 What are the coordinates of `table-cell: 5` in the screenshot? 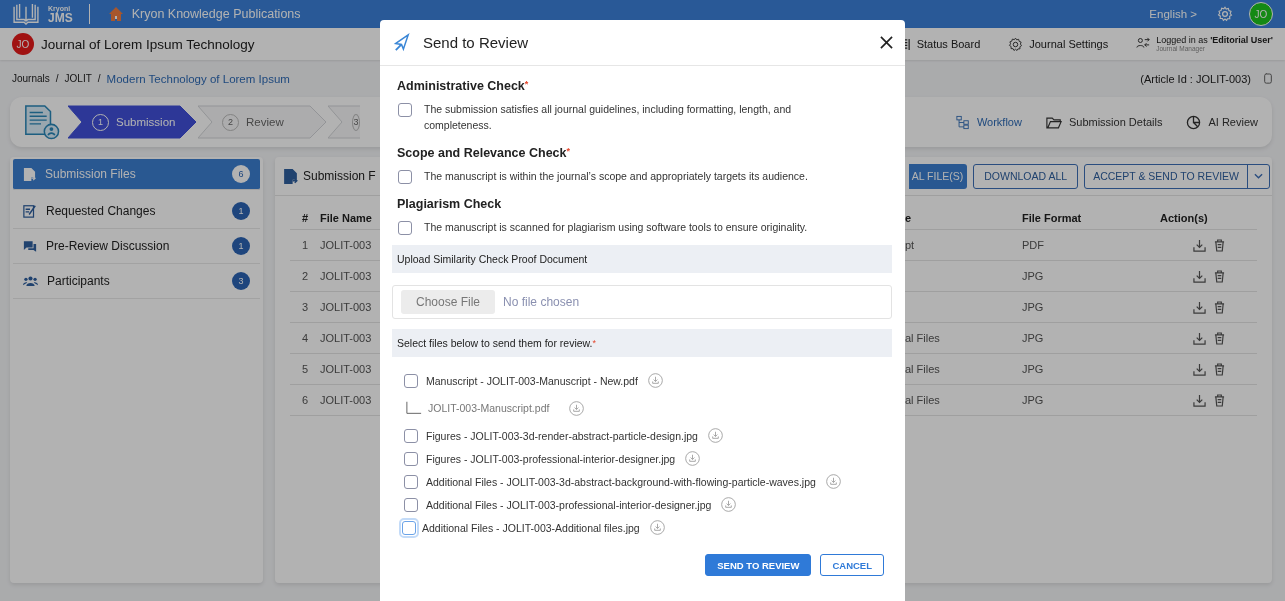 It's located at (305, 369).